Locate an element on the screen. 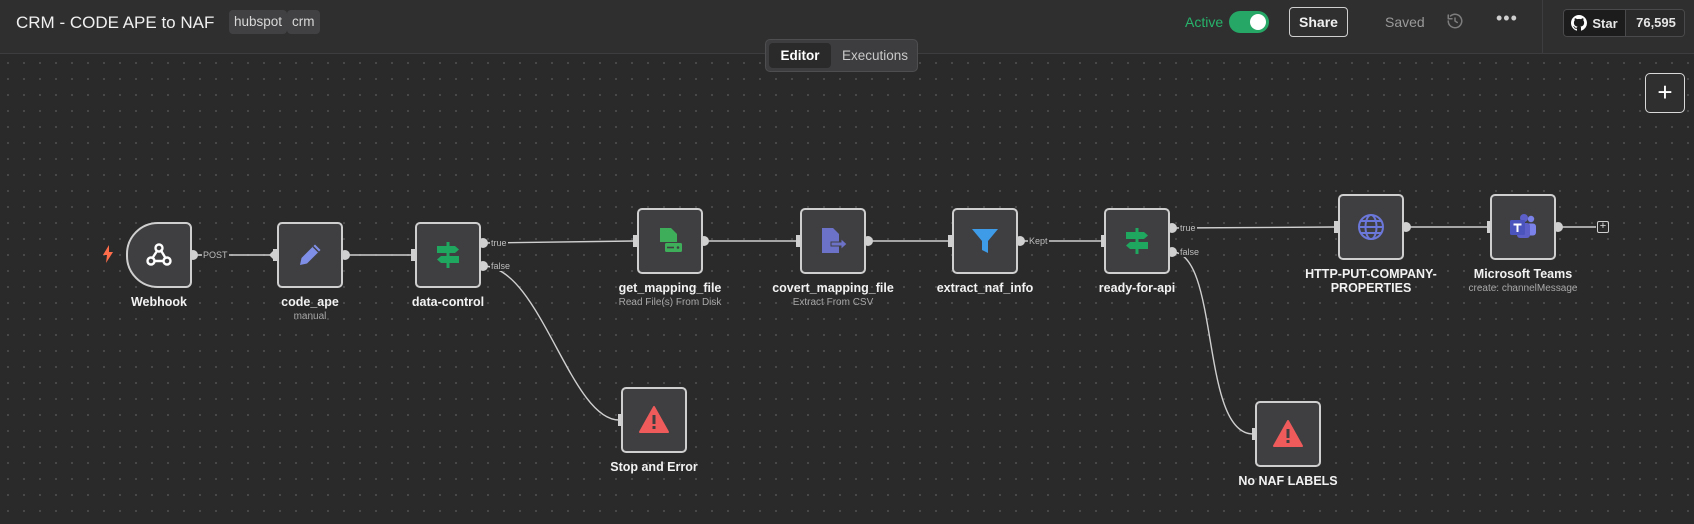 This screenshot has height=524, width=1694. node-label: get_mapping_file is located at coordinates (670, 288).